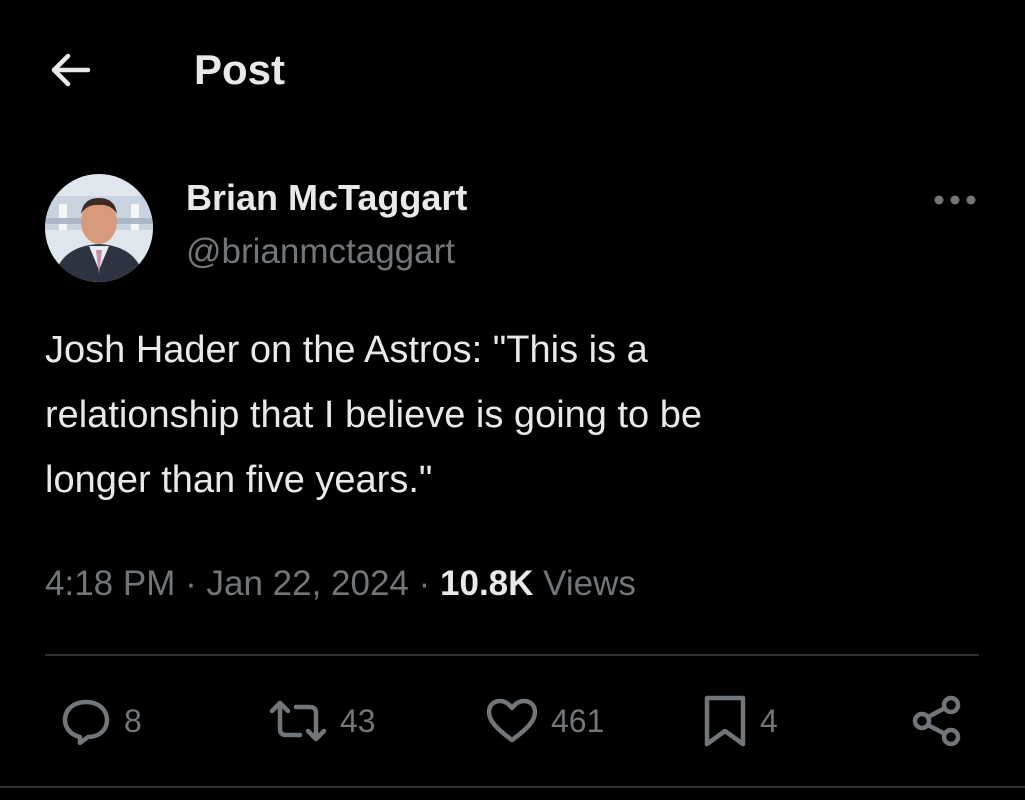 The height and width of the screenshot is (800, 1025). Describe the element at coordinates (298, 721) in the screenshot. I see `repost-icon` at that location.